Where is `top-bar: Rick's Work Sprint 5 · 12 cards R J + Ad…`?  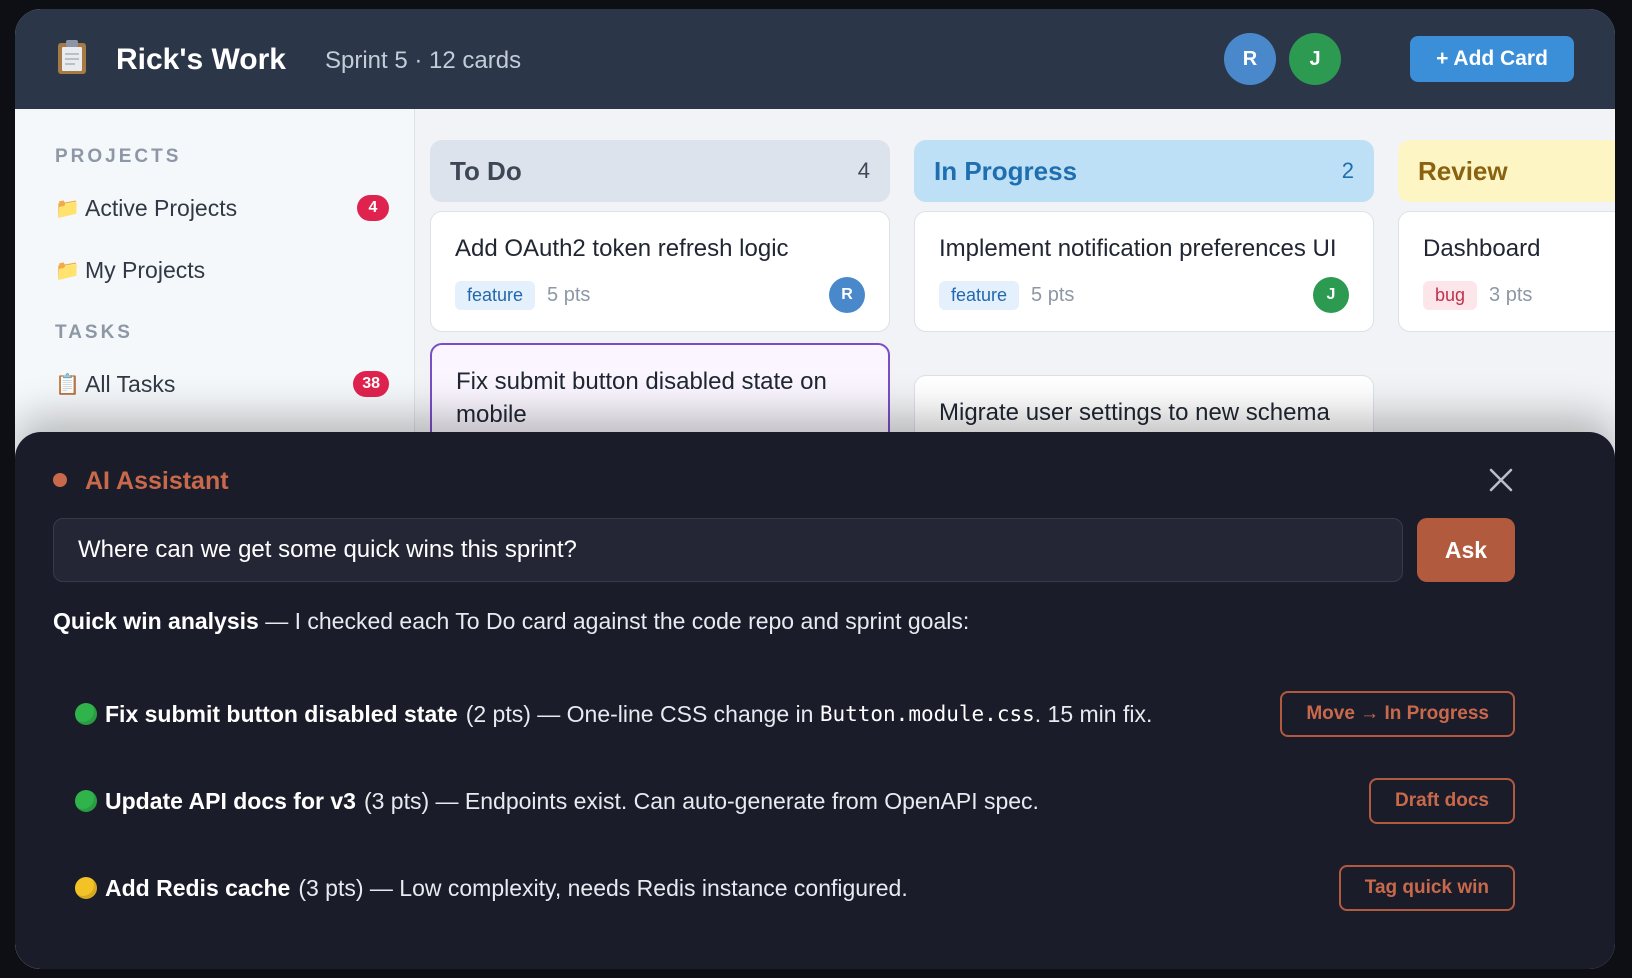 top-bar: Rick's Work Sprint 5 · 12 cards R J + Ad… is located at coordinates (815, 59).